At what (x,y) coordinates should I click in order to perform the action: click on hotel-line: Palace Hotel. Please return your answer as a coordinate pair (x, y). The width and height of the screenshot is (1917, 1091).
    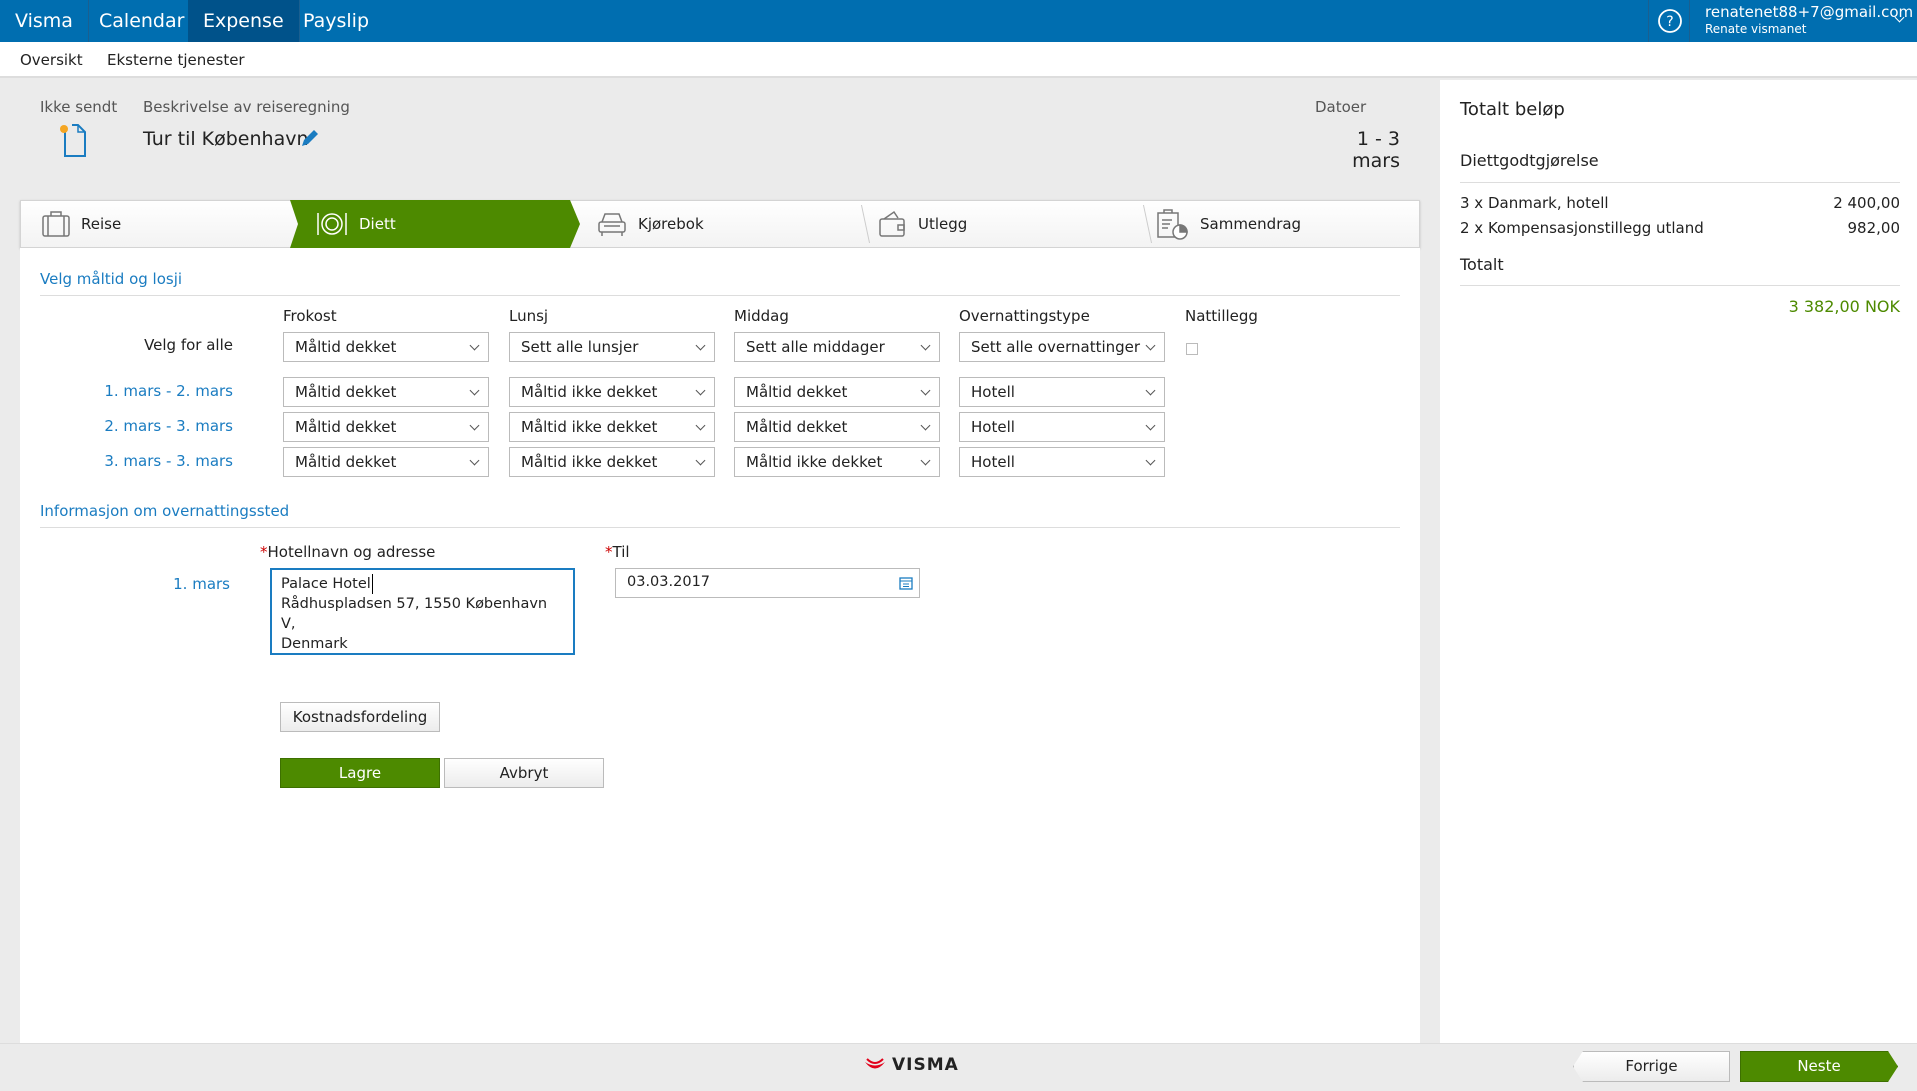
    Looking at the image, I should click on (327, 584).